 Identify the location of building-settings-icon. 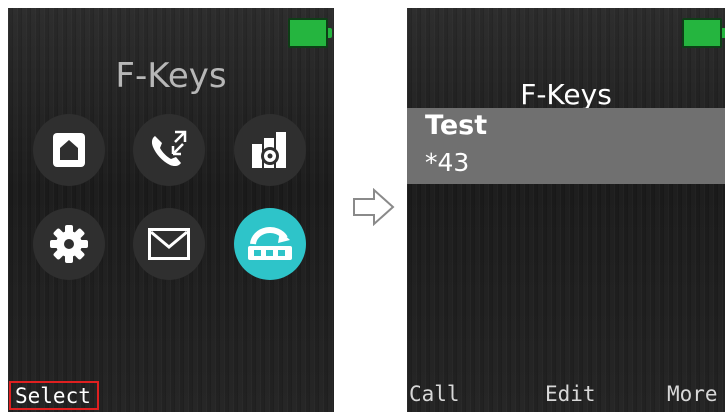
(270, 150).